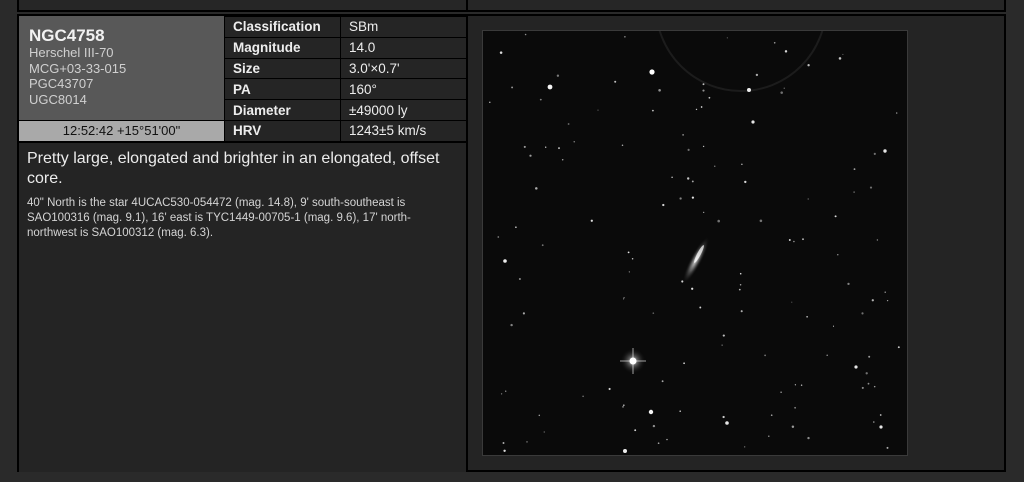  What do you see at coordinates (404, 130) in the screenshot?
I see `property-value: 1243±5 km/s` at bounding box center [404, 130].